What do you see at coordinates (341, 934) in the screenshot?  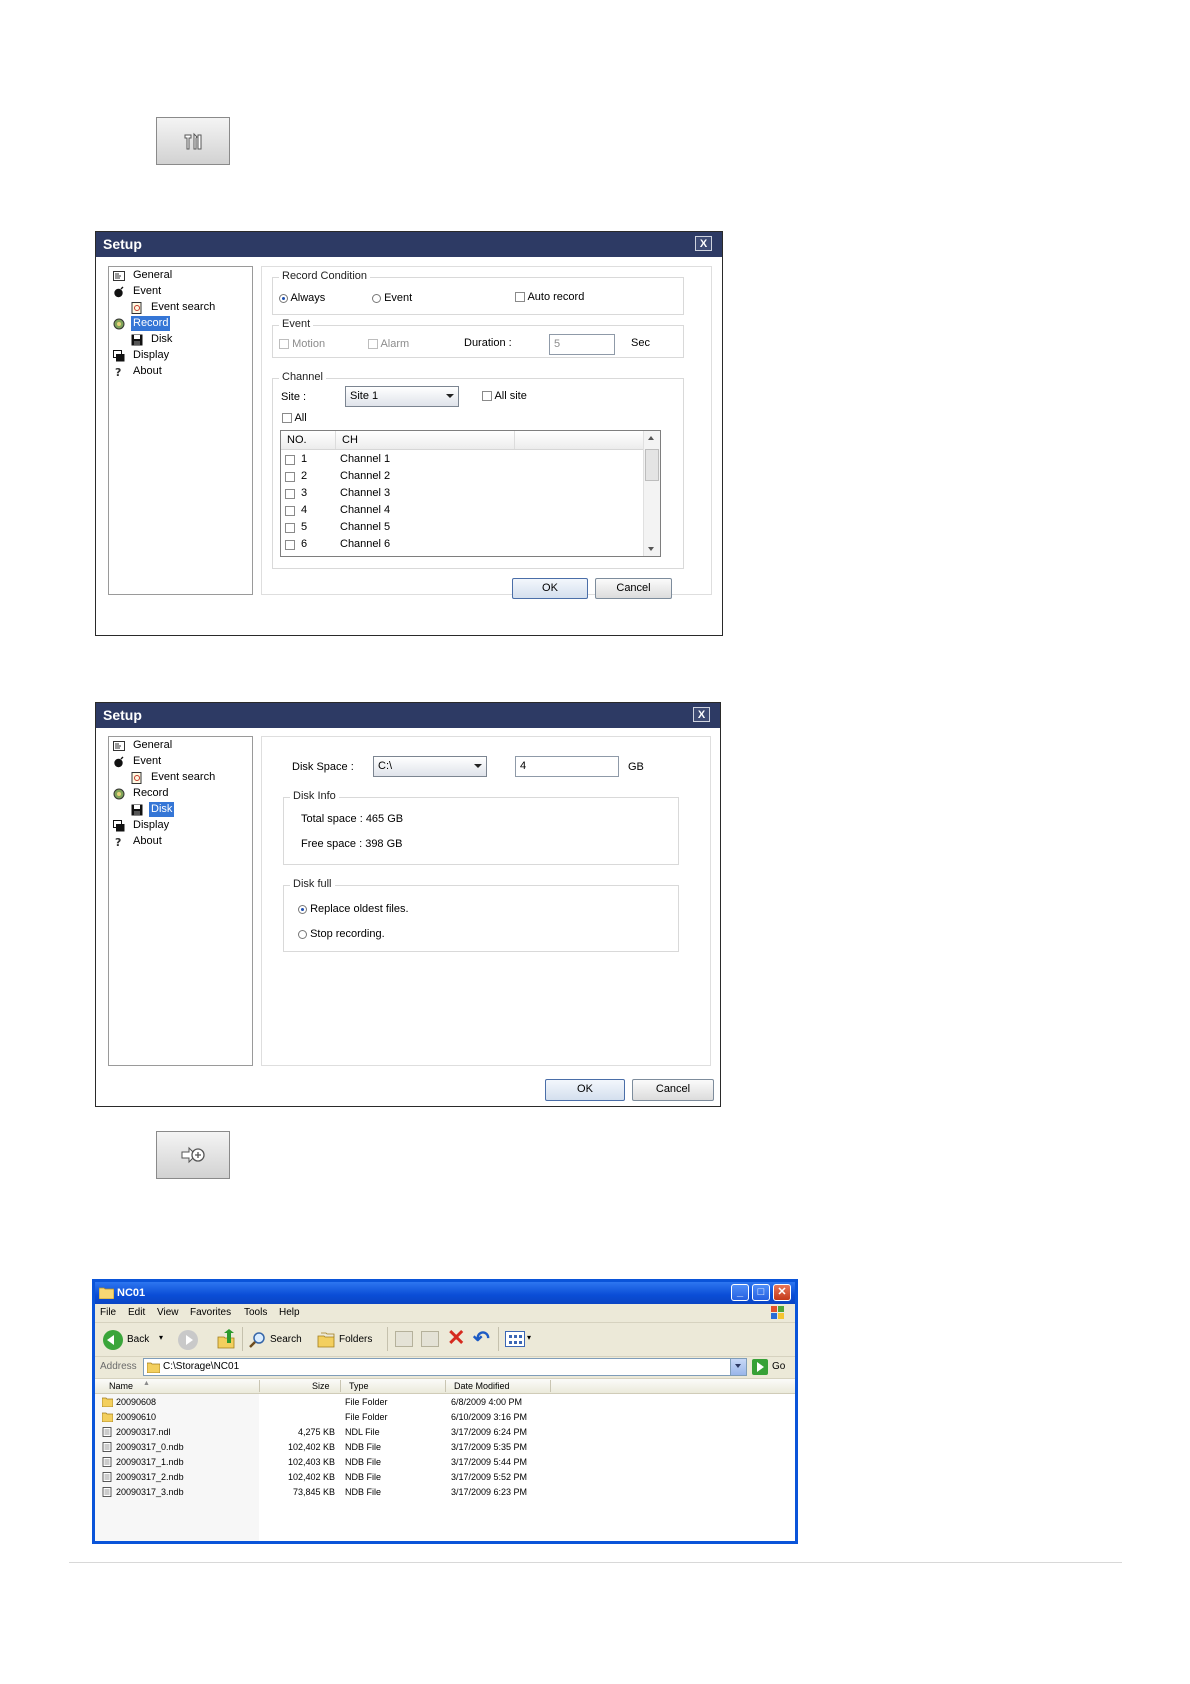 I see `stop-recording-radio: Stop recording.` at bounding box center [341, 934].